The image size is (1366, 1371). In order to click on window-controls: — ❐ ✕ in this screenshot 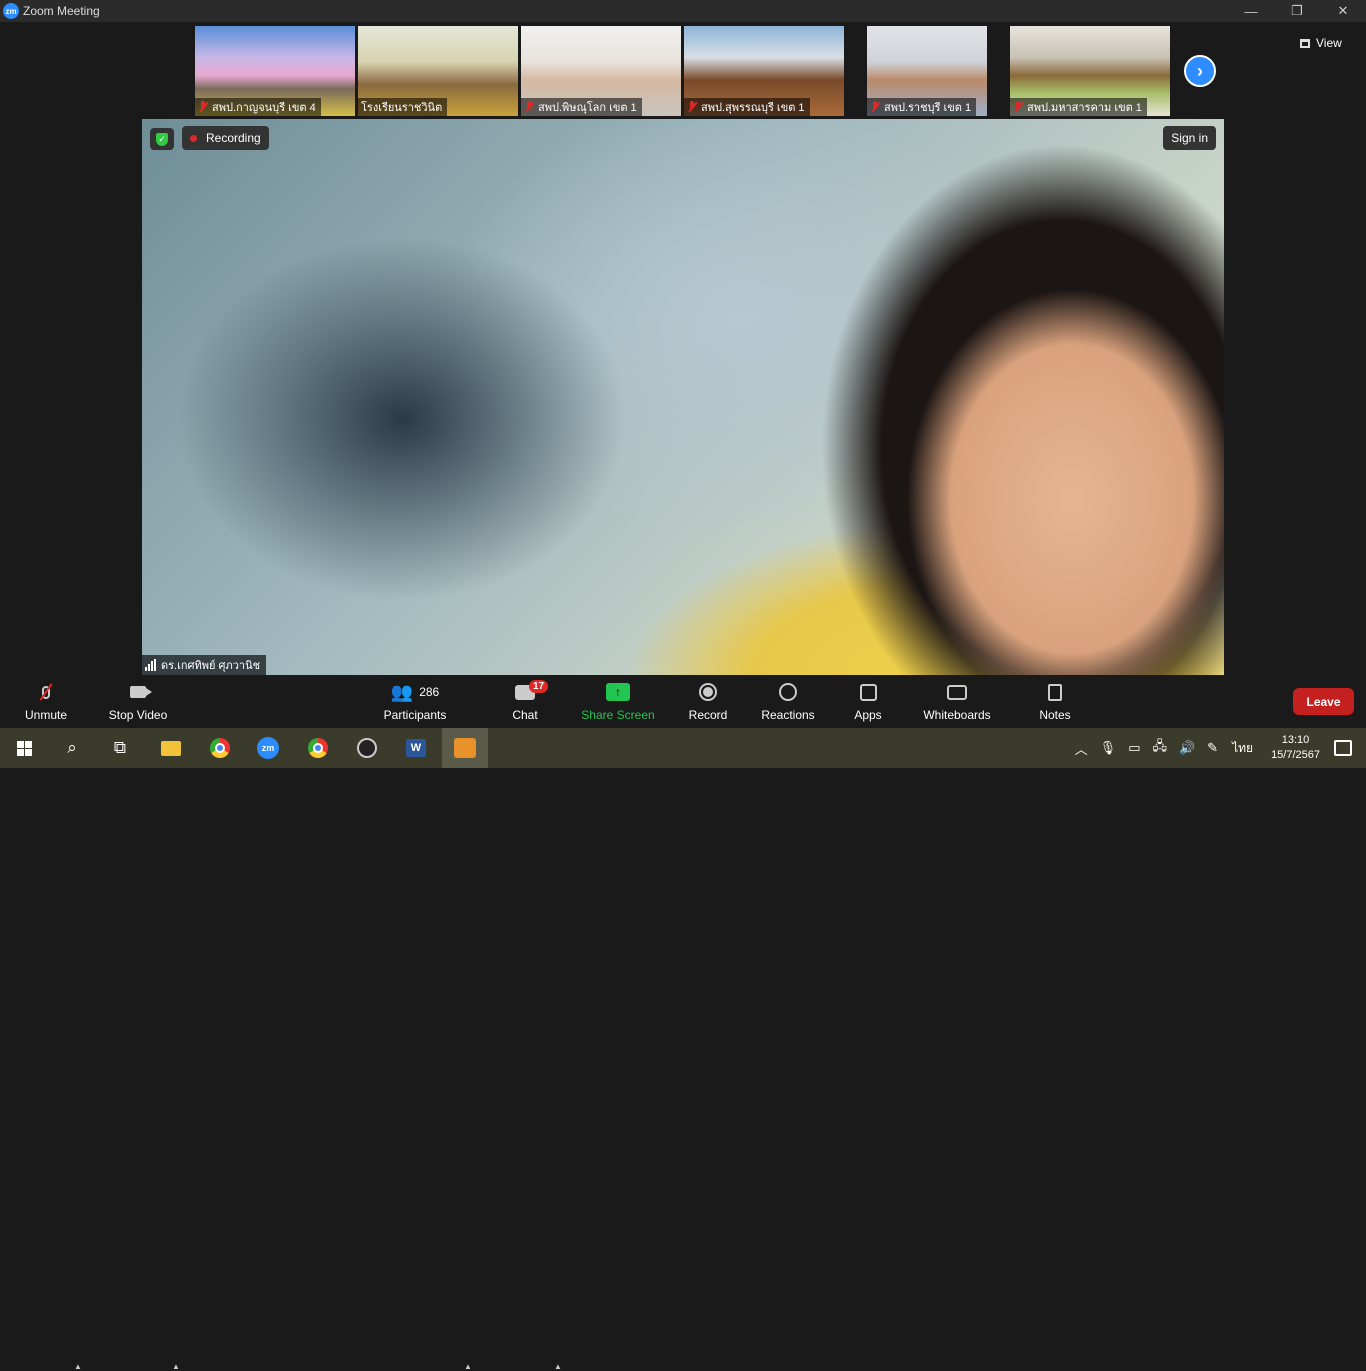, I will do `click(1297, 11)`.